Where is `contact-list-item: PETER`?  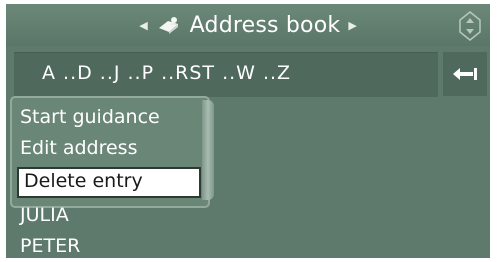
contact-list-item: PETER is located at coordinates (50, 246).